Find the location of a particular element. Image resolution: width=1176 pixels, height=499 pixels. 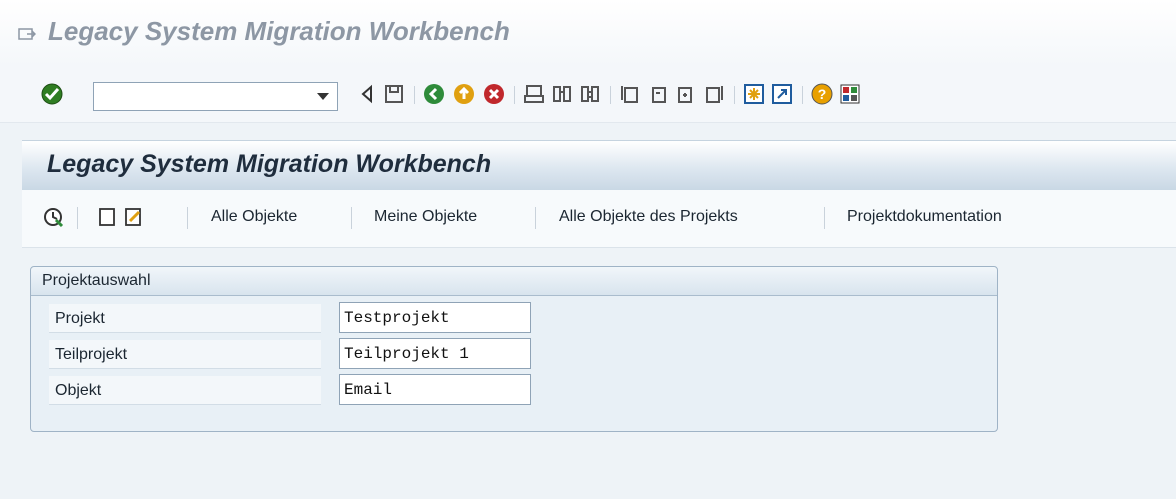

print-icon is located at coordinates (534, 94).